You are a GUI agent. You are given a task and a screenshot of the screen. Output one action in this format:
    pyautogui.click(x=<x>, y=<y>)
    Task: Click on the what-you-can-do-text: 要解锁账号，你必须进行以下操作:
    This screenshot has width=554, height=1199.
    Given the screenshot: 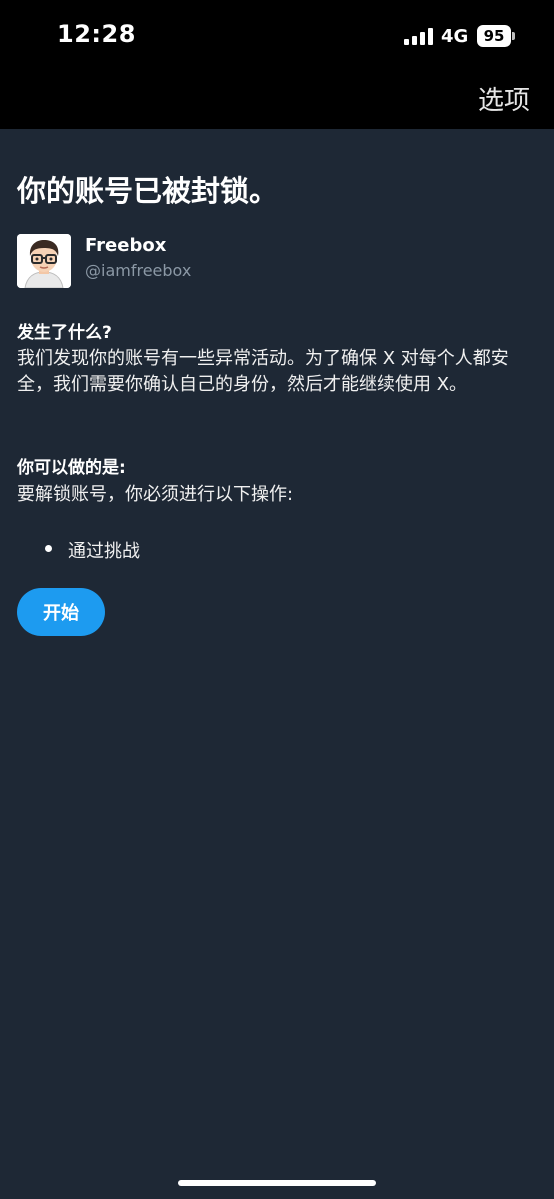 What is the action you would take?
    pyautogui.click(x=155, y=494)
    